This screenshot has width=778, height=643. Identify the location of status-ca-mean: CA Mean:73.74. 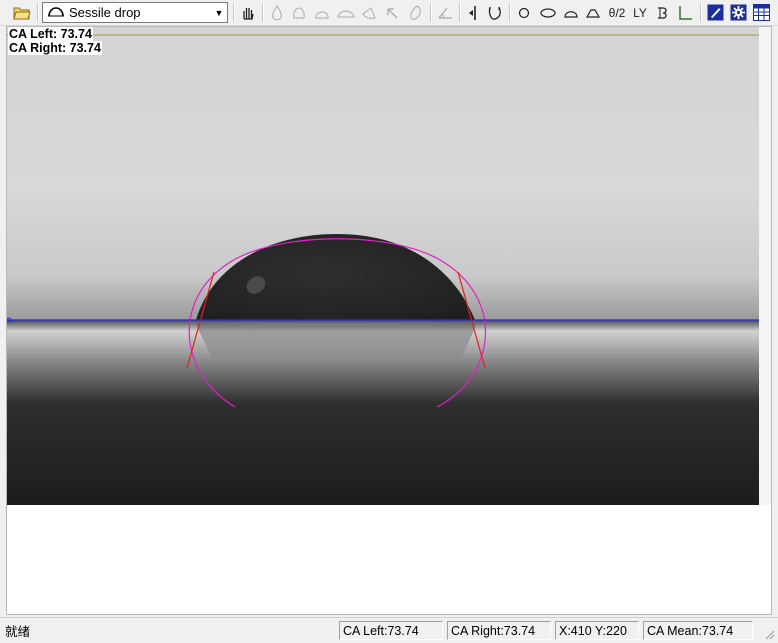
(698, 630).